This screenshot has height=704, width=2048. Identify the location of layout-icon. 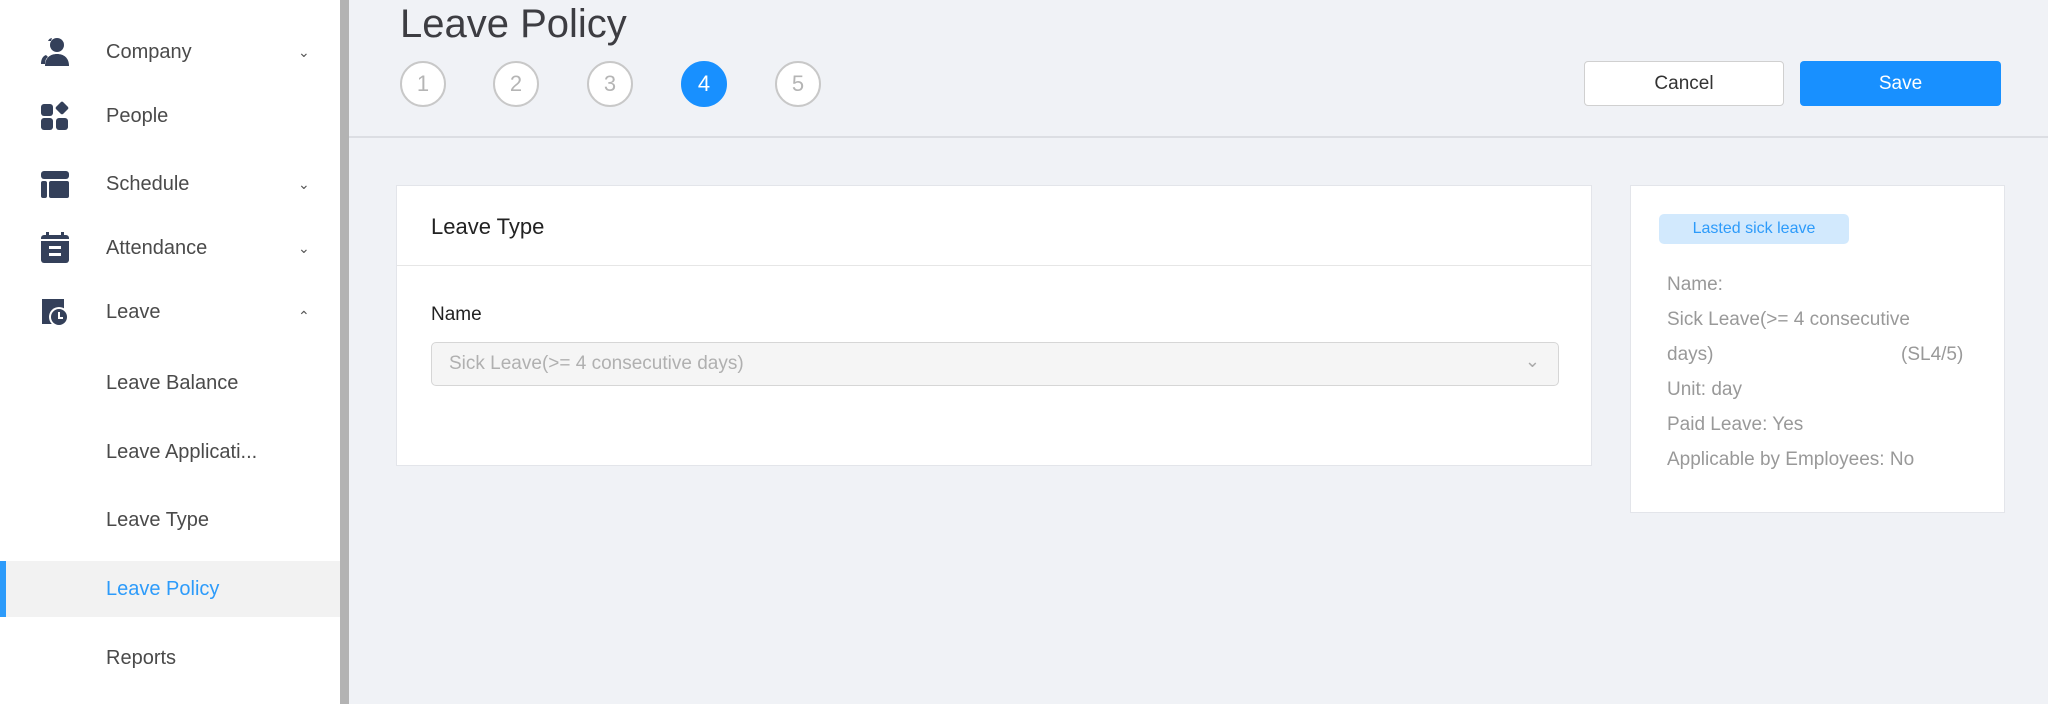
(55, 184).